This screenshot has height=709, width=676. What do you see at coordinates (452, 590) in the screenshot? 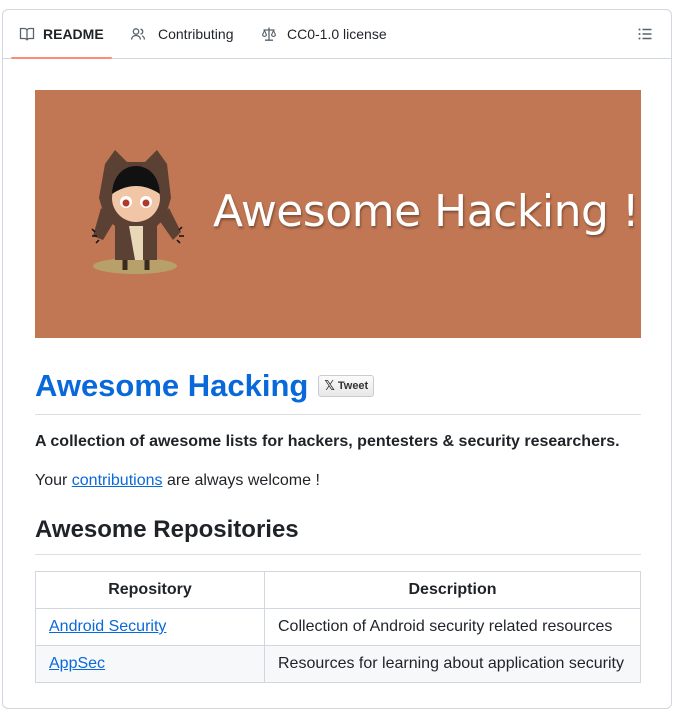
I see `column-header-description: Description` at bounding box center [452, 590].